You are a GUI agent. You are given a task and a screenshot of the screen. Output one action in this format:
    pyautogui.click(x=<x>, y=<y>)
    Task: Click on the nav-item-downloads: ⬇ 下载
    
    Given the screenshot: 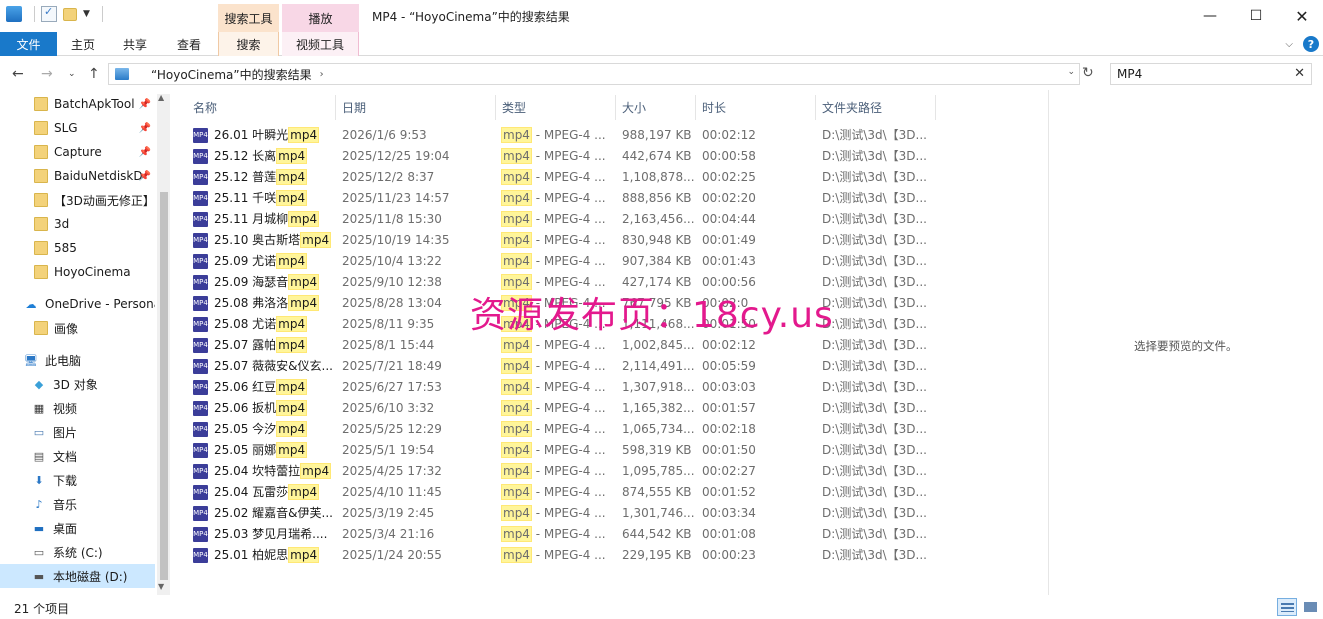 What is the action you would take?
    pyautogui.click(x=77, y=480)
    